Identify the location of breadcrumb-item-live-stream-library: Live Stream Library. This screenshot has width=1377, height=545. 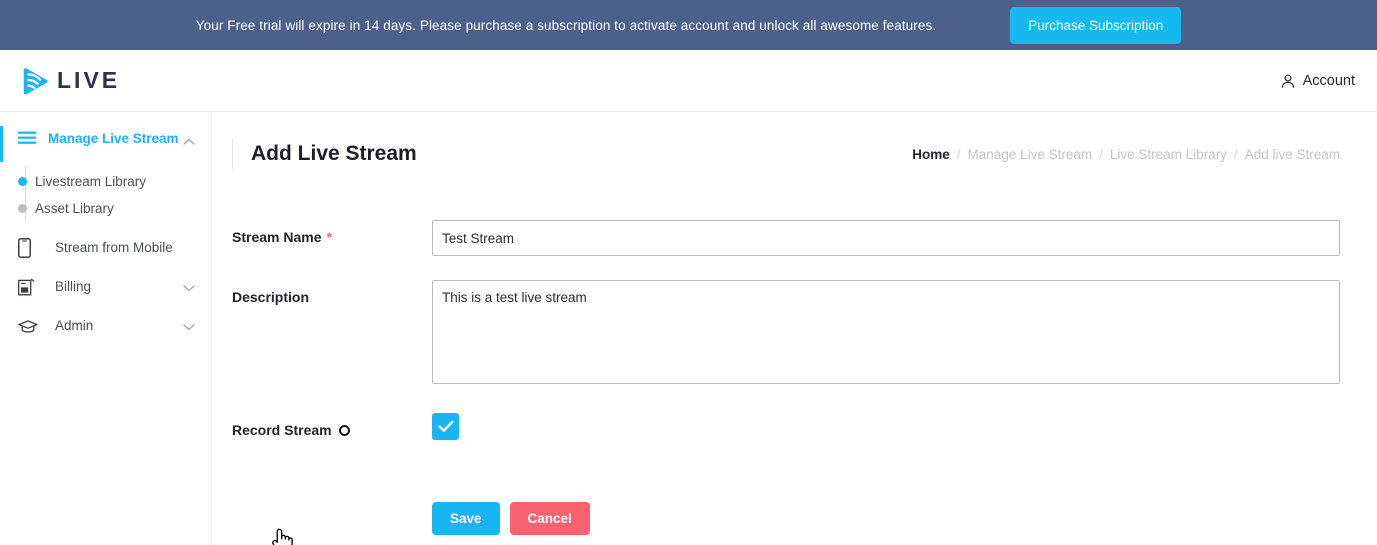
(1168, 154).